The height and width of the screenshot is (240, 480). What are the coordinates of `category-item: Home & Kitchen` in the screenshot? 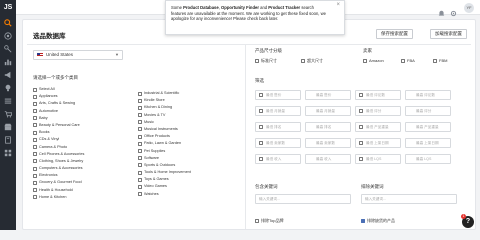 It's located at (58, 197).